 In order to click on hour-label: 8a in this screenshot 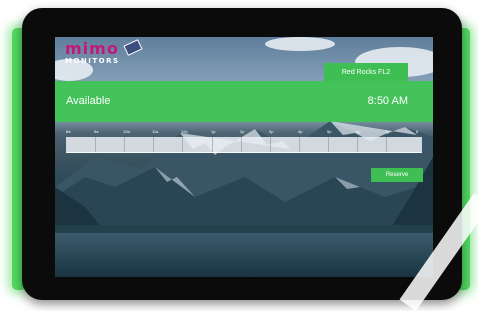, I will do `click(68, 131)`.